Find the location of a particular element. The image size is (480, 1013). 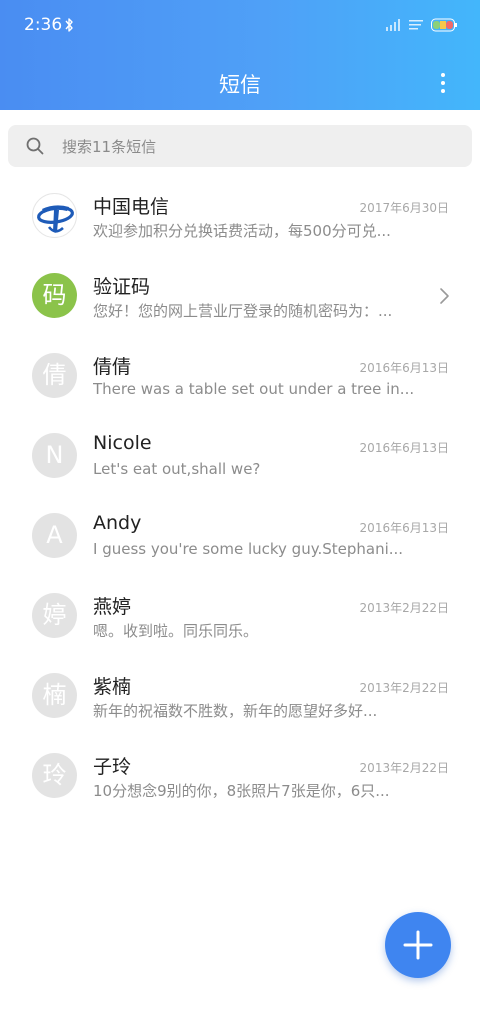

avatar: 玲 is located at coordinates (54, 775).